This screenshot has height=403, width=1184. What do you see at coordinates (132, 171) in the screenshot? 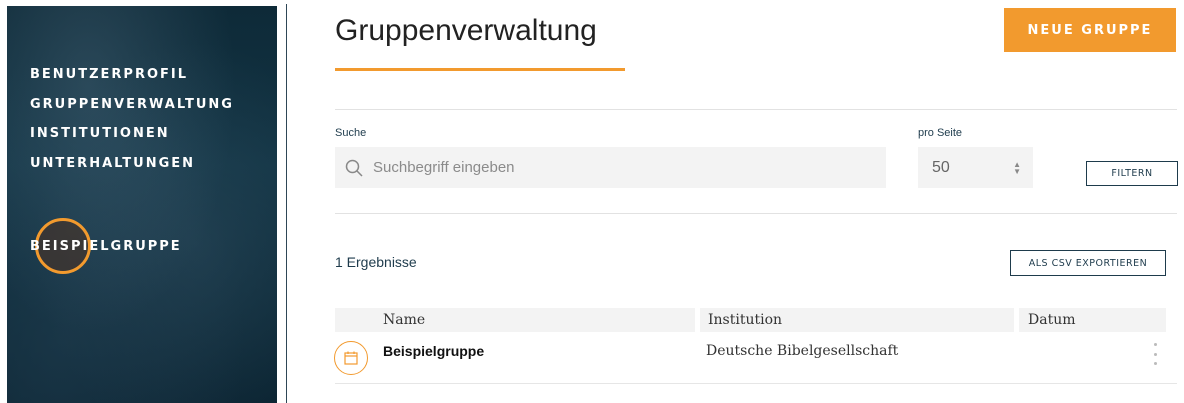
I see `sidebar-item-unterhaltungen: UNTERHALTUNGEN` at bounding box center [132, 171].